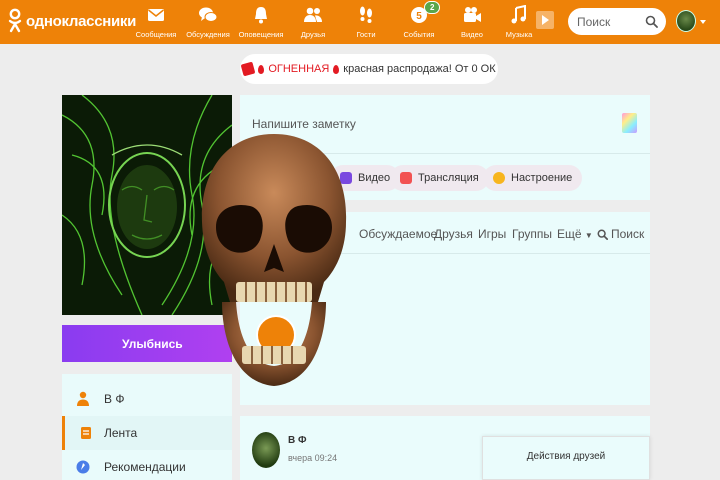 The height and width of the screenshot is (480, 720). I want to click on feed-tab-search: Поиск, so click(620, 234).